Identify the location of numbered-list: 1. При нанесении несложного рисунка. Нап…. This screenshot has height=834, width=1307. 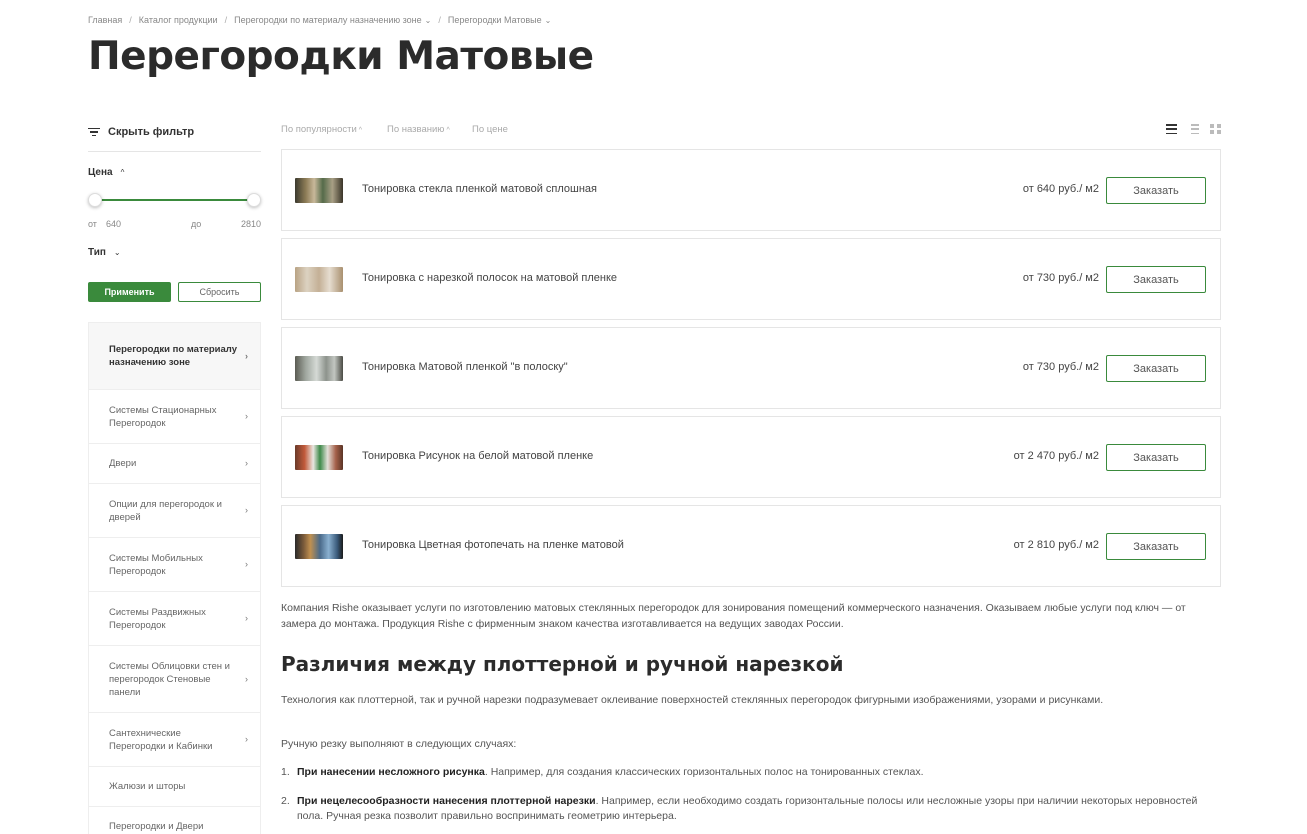
(746, 799).